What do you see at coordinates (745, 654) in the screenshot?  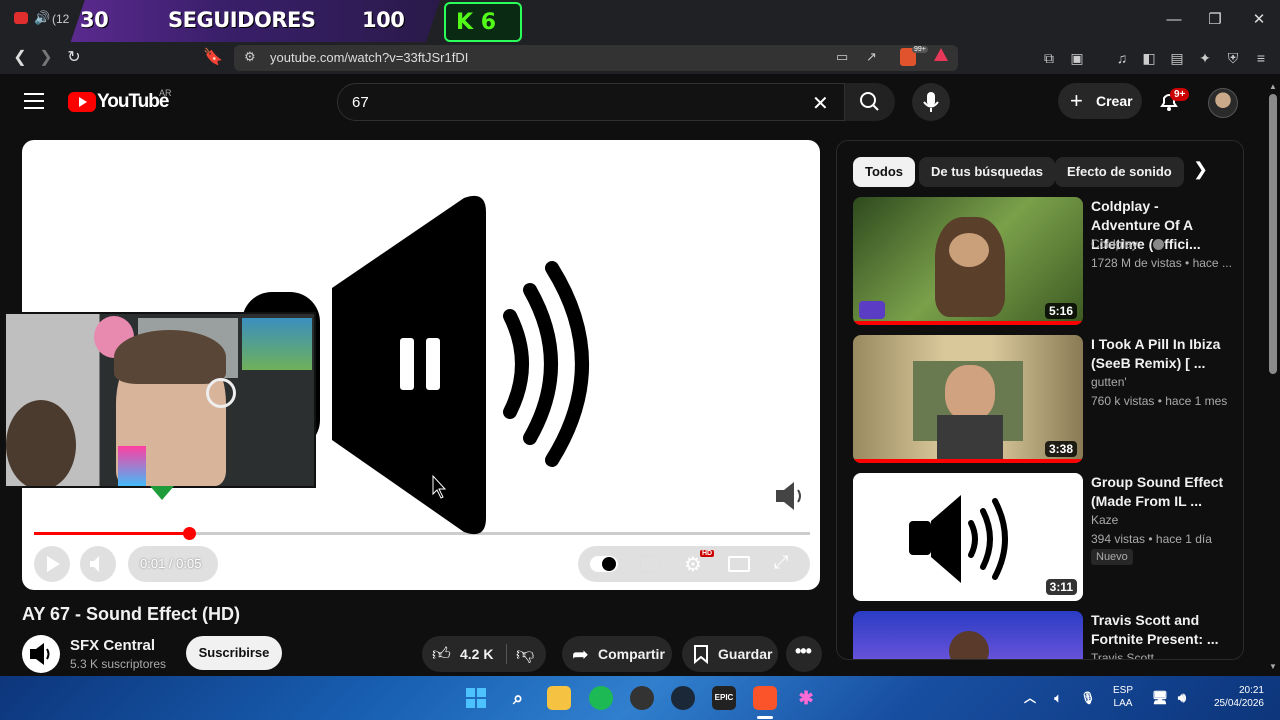 I see `save-label: Guardar` at bounding box center [745, 654].